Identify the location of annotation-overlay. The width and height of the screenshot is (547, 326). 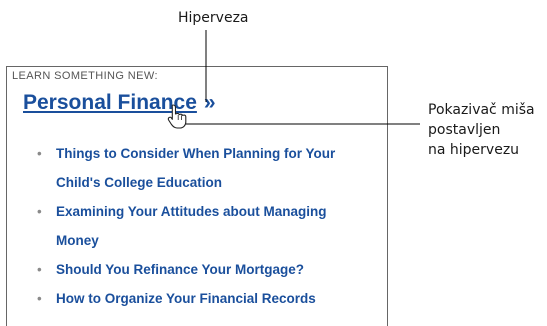
(293, 79).